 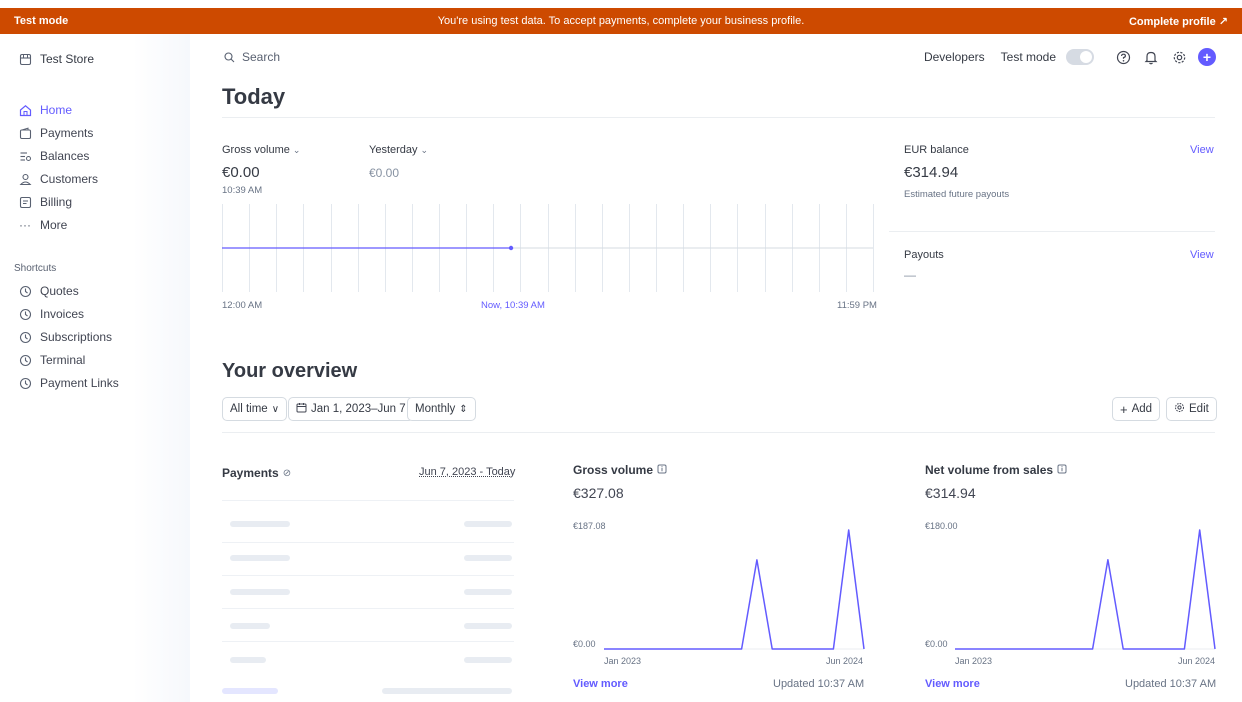 I want to click on net-view-more-link: View more, so click(x=952, y=684).